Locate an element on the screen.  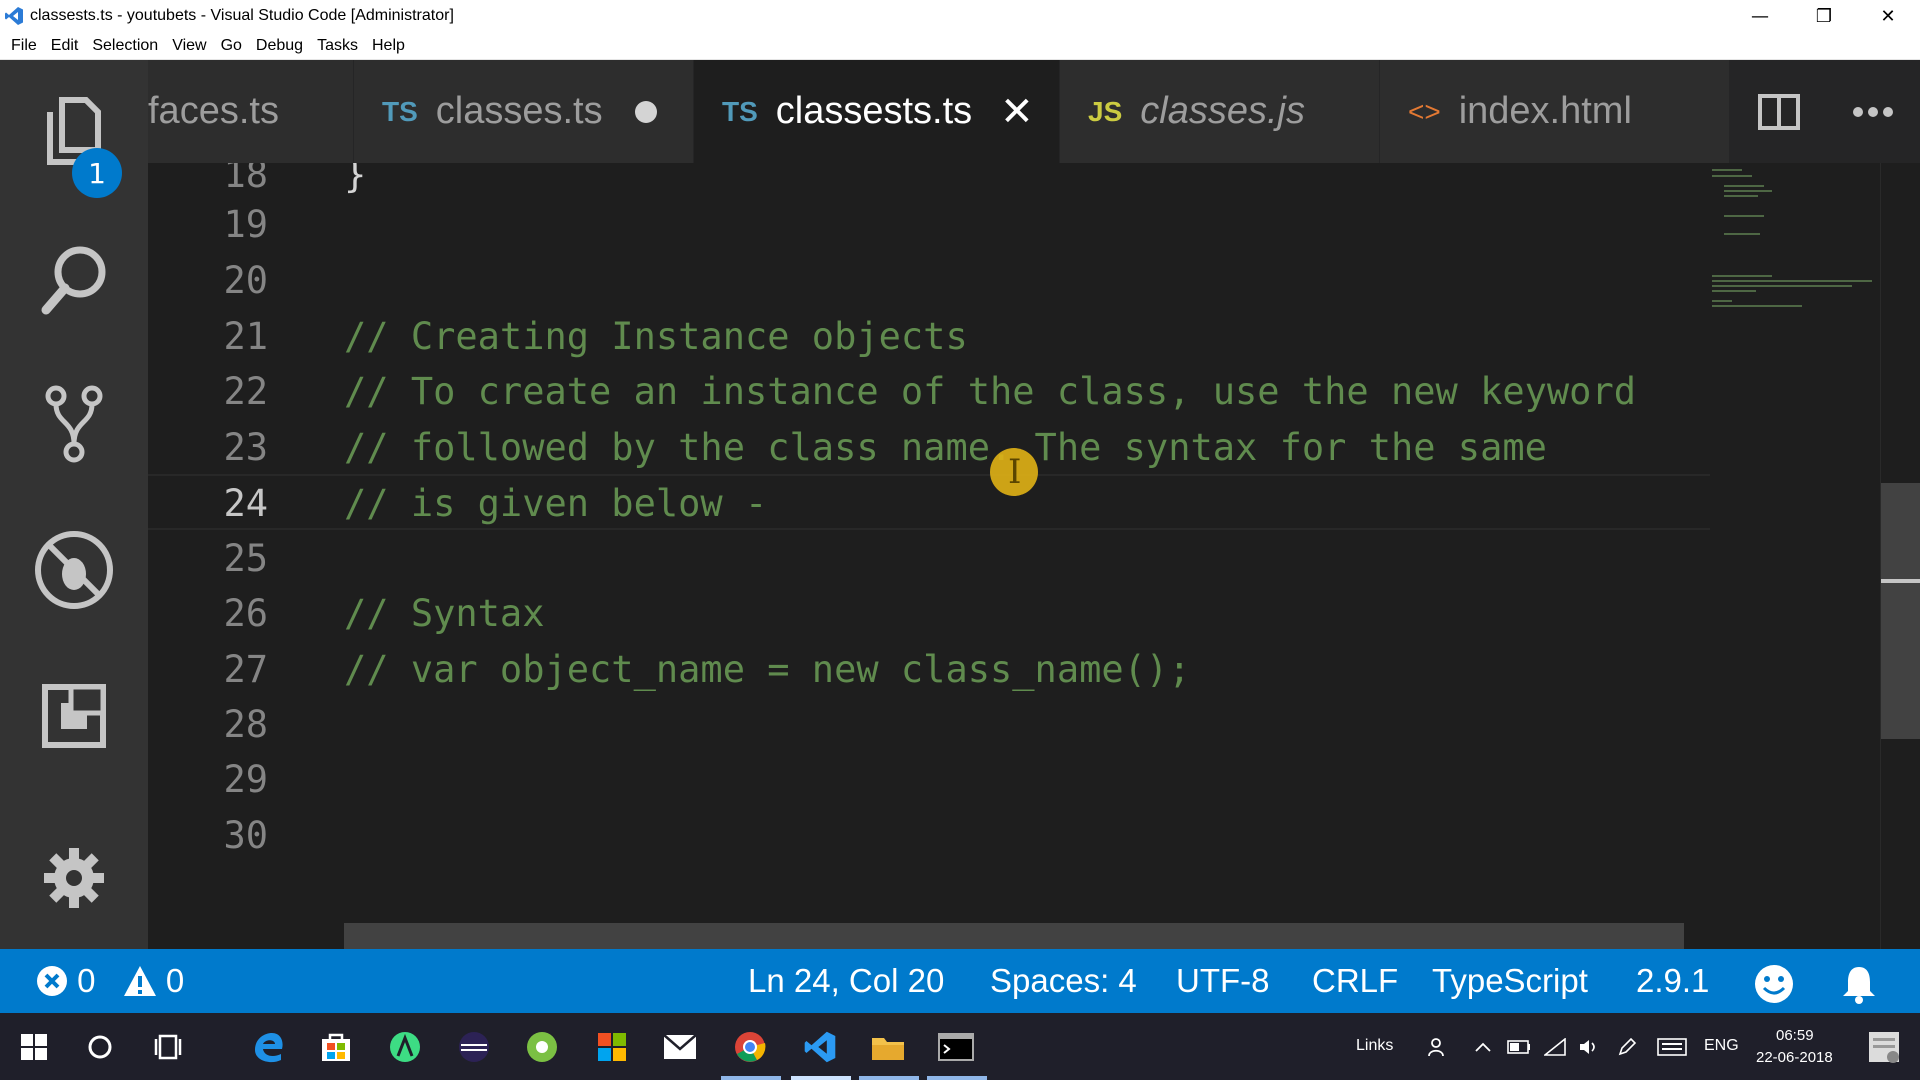
start-button is located at coordinates (34, 1047).